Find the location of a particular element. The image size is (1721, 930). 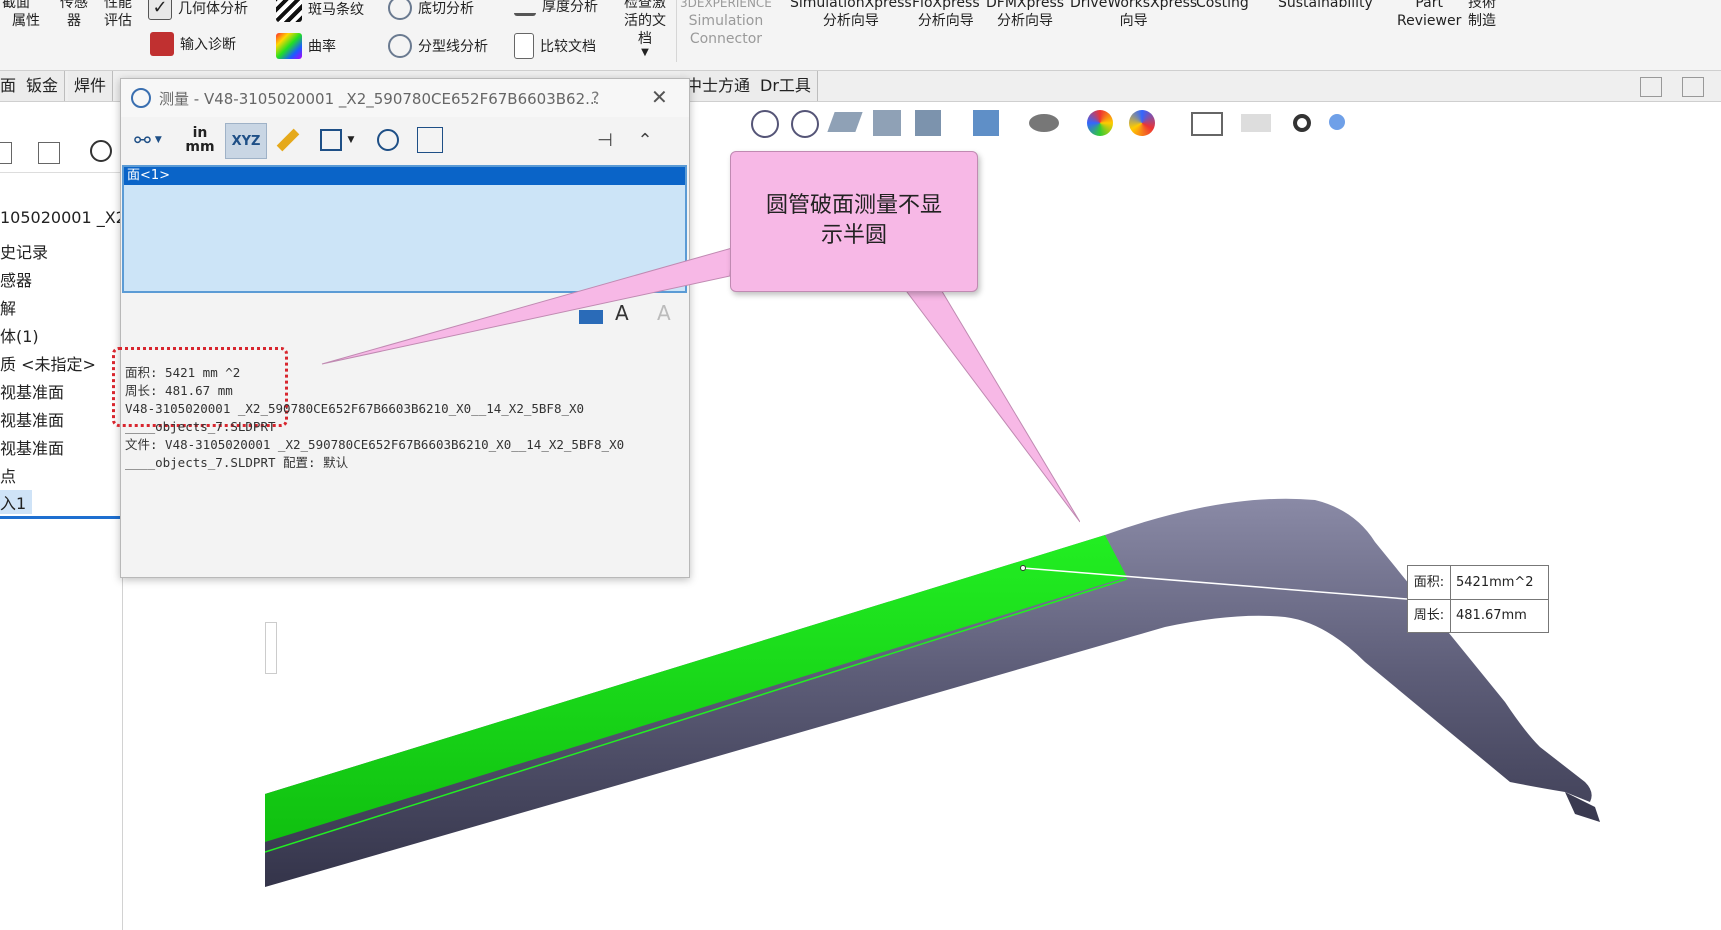

measurement-perimeter-row: 周长: 481.67mm is located at coordinates (1478, 615).